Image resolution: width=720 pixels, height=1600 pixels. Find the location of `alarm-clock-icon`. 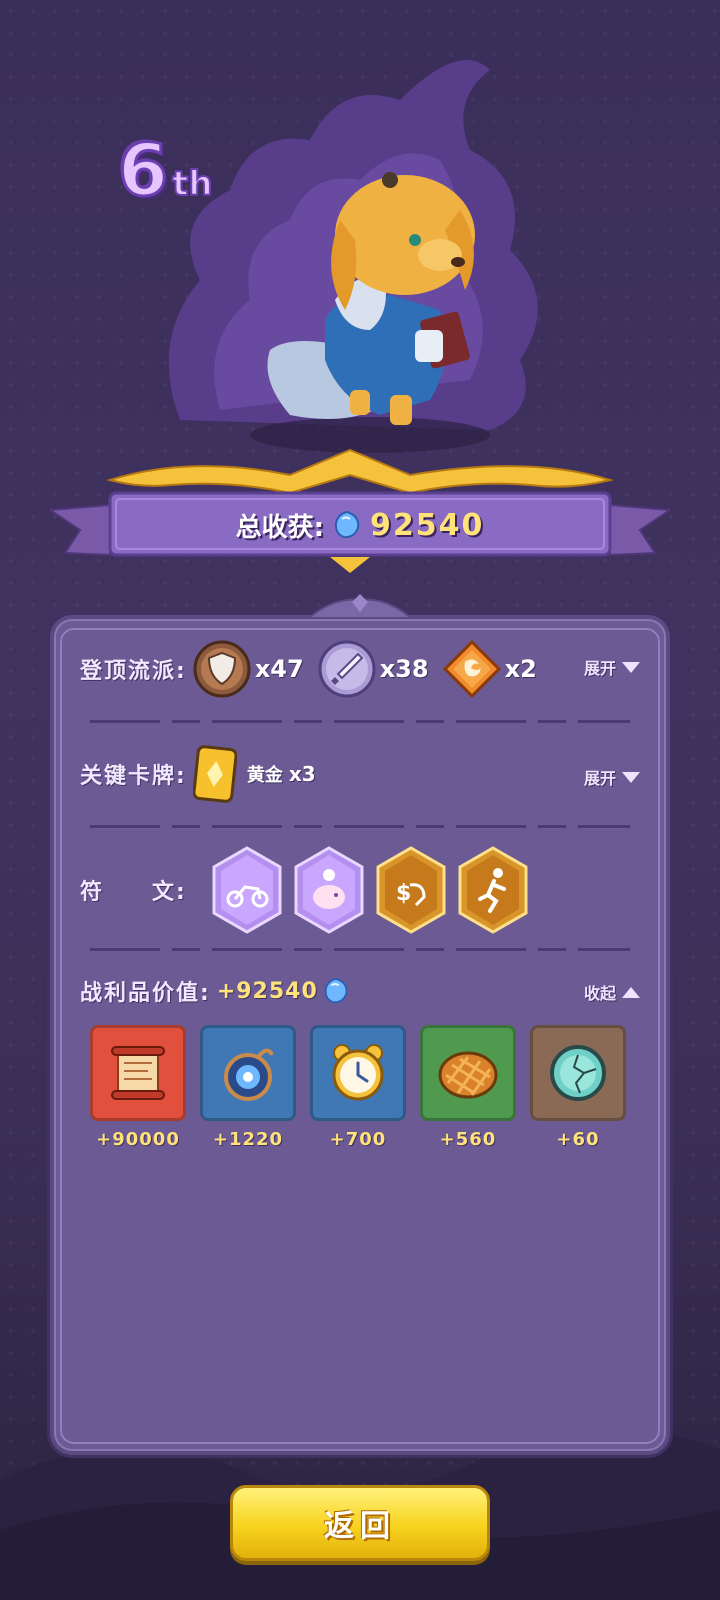

alarm-clock-icon is located at coordinates (358, 1072).